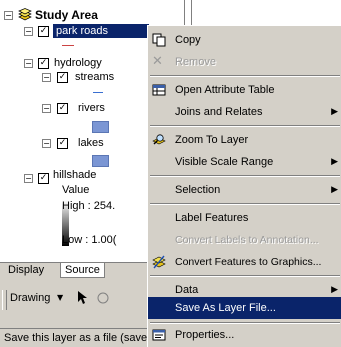  What do you see at coordinates (159, 139) in the screenshot?
I see `zoom-to-layer-icon` at bounding box center [159, 139].